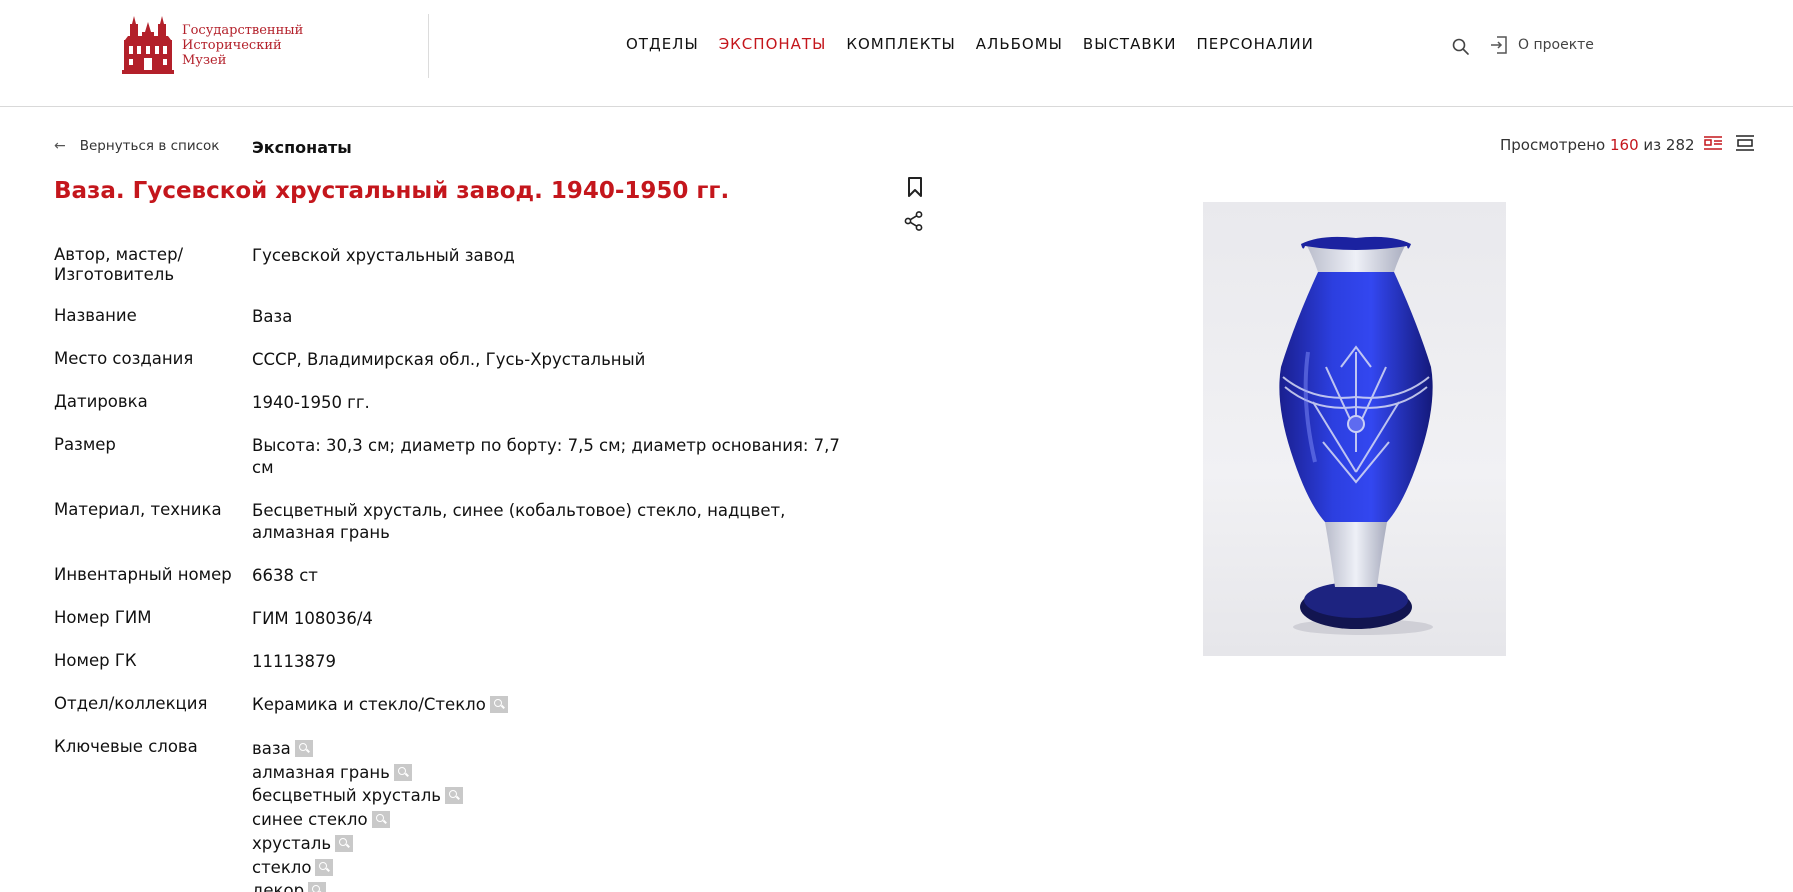  Describe the element at coordinates (311, 402) in the screenshot. I see `field-value: 1940-1950 гг.` at that location.